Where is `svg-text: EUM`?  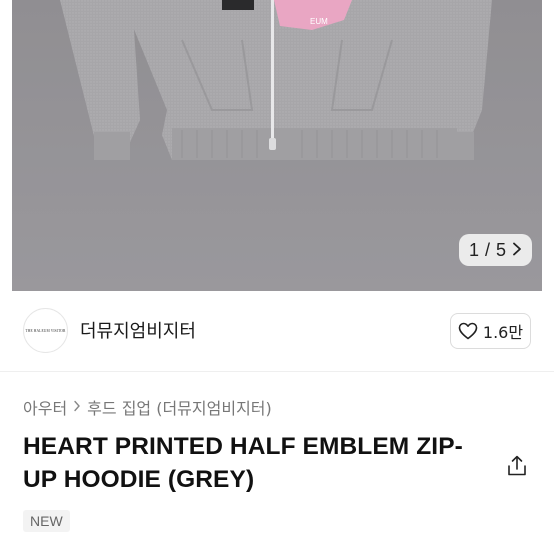
svg-text: EUM is located at coordinates (319, 21).